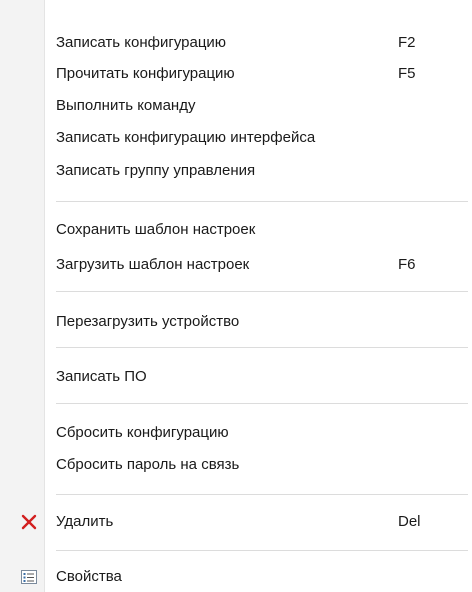 The image size is (472, 592). What do you see at coordinates (141, 42) in the screenshot?
I see `menu-item-label: Записать конфигурацию` at bounding box center [141, 42].